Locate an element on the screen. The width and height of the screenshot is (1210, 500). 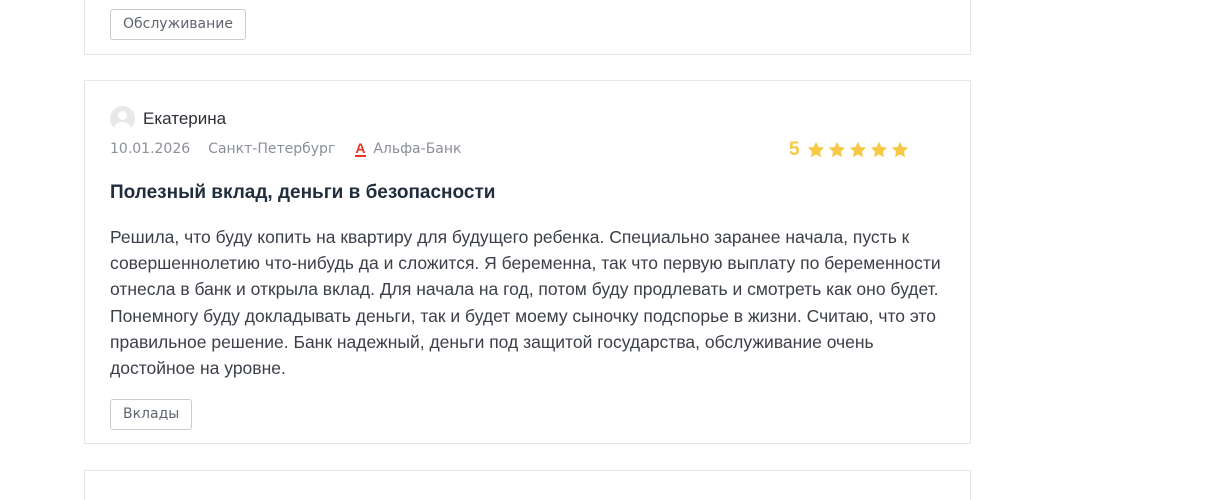
tag-service: Обслуживание is located at coordinates (178, 24).